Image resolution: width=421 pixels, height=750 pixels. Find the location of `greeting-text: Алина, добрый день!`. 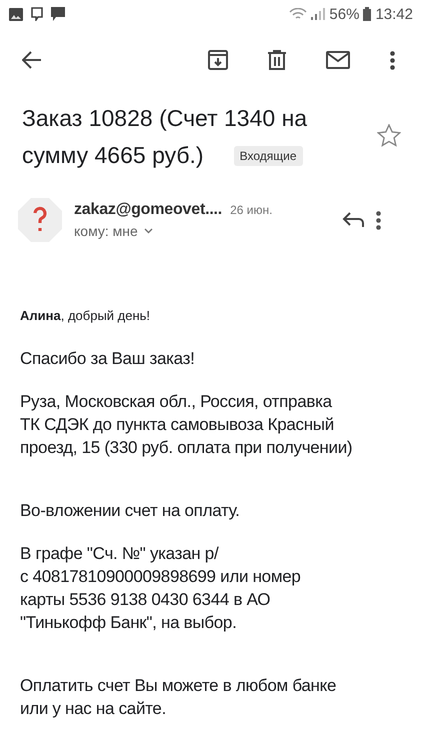

greeting-text: Алина, добрый день! is located at coordinates (86, 316).